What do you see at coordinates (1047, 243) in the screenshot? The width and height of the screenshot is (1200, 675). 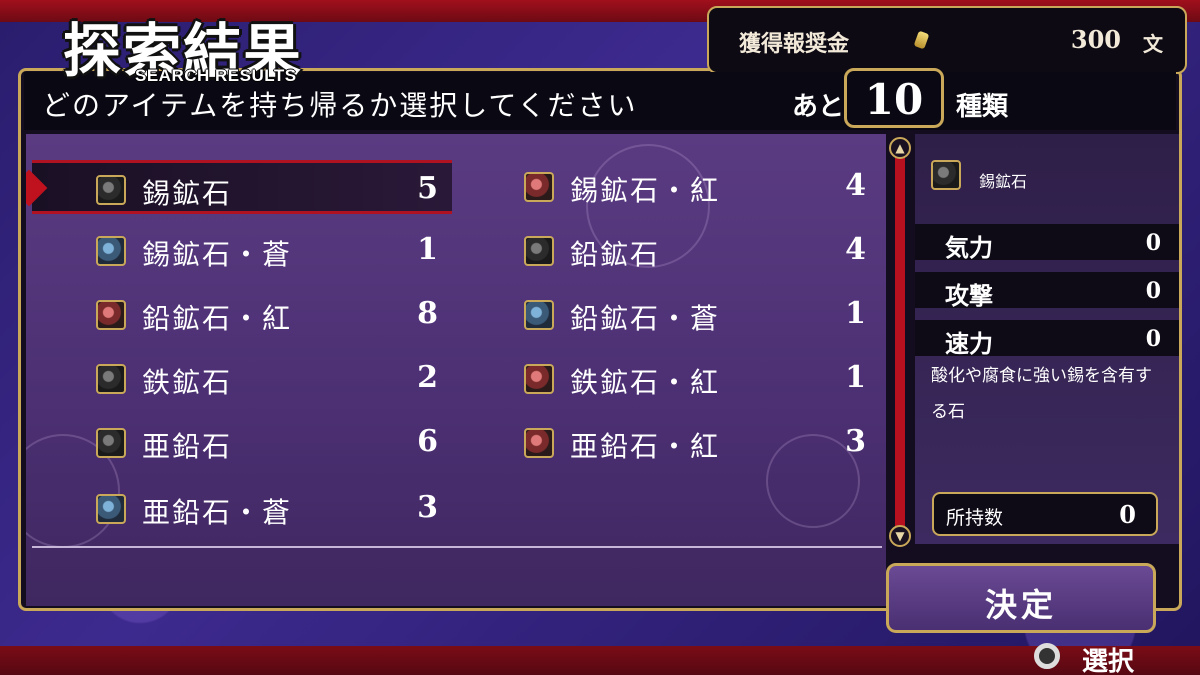 I see `stat-row: 気力 0` at bounding box center [1047, 243].